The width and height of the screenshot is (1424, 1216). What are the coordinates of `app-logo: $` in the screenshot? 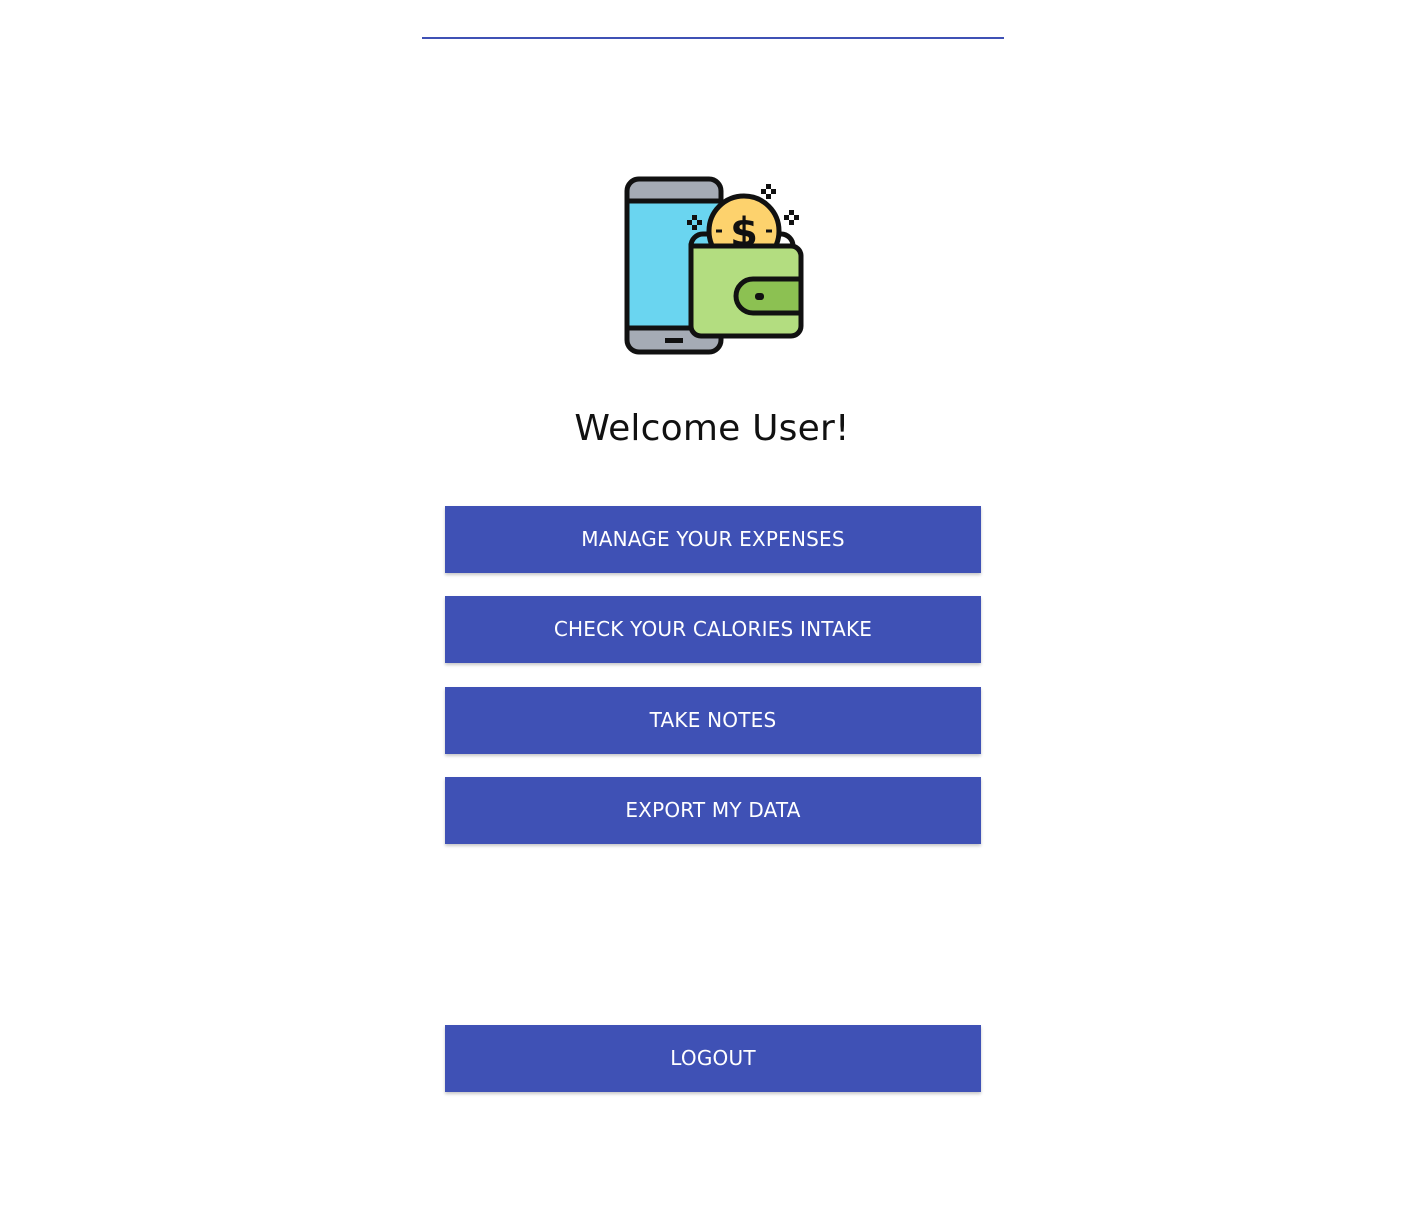 It's located at (714, 266).